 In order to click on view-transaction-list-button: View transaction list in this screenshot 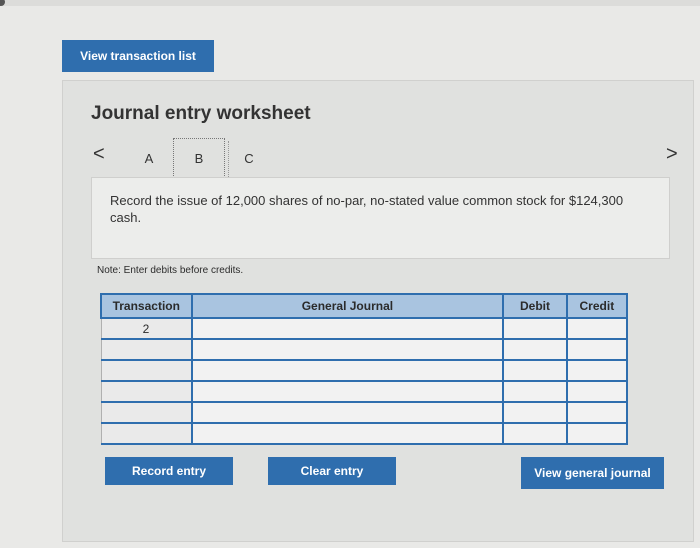, I will do `click(138, 56)`.